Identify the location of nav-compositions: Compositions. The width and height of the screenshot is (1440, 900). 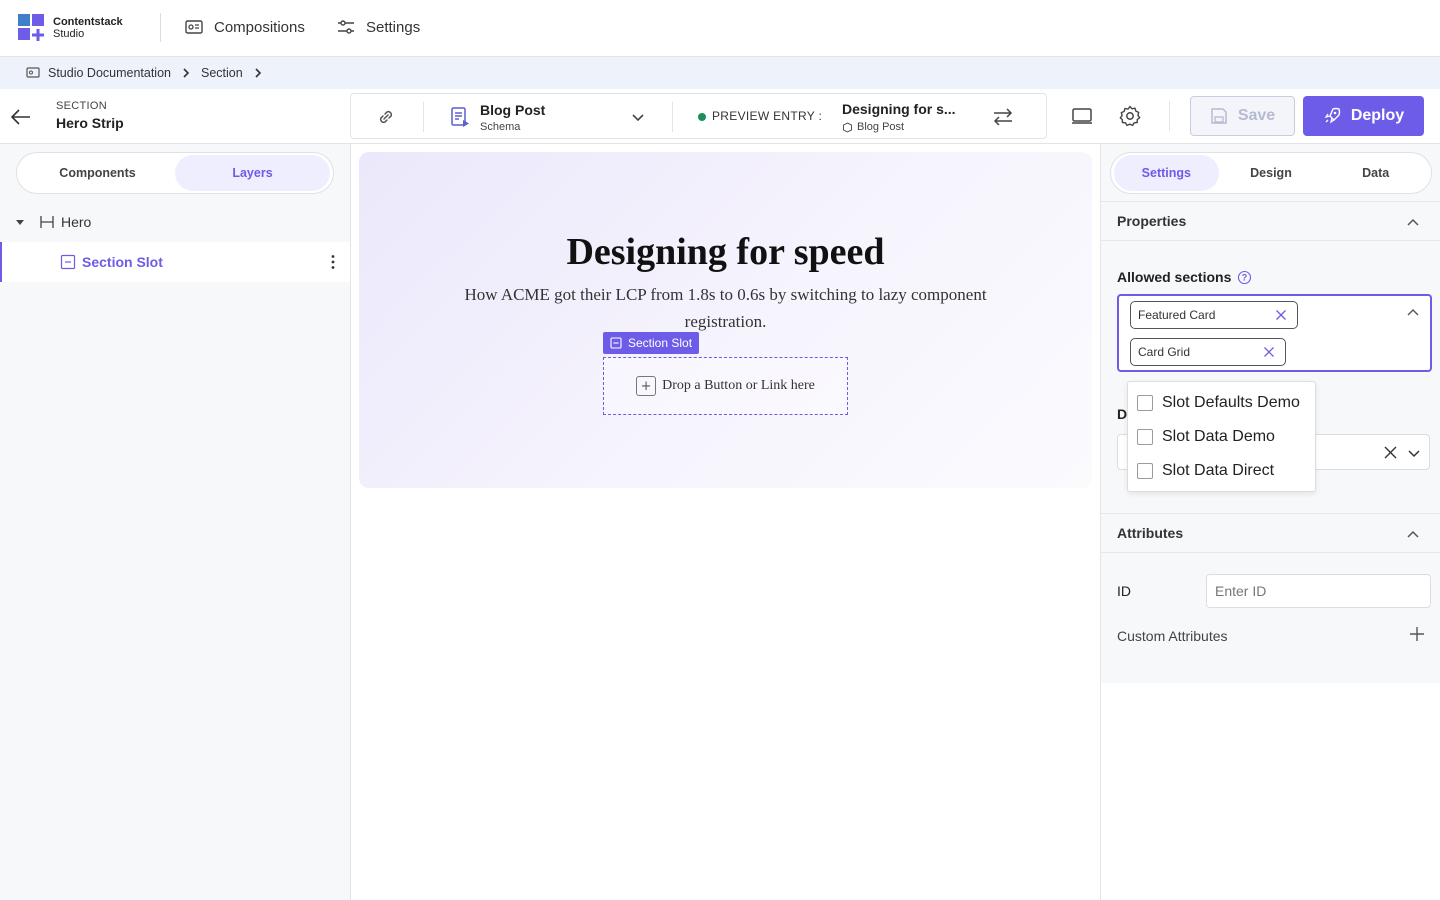
(244, 27).